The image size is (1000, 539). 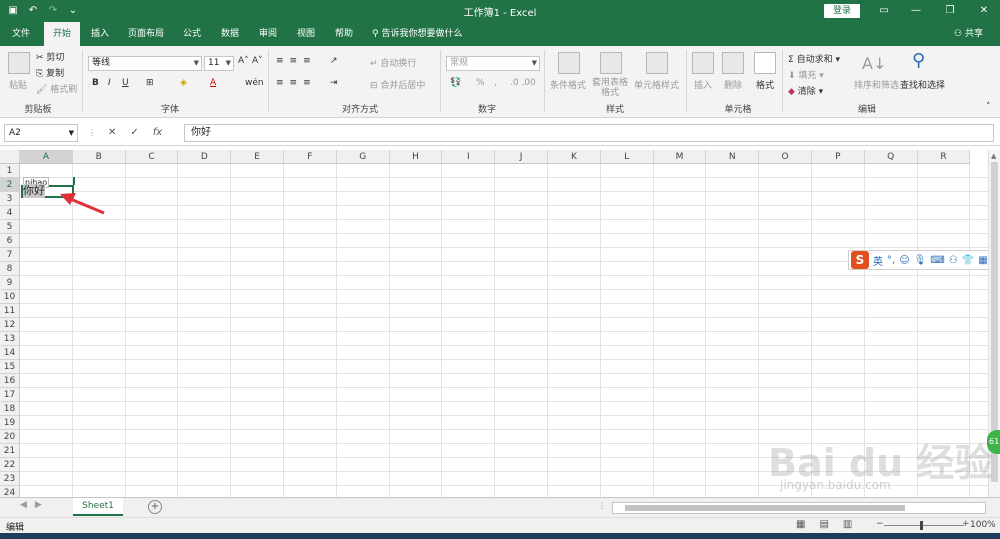 What do you see at coordinates (703, 84) in the screenshot?
I see `insert-cells-button: 插入` at bounding box center [703, 84].